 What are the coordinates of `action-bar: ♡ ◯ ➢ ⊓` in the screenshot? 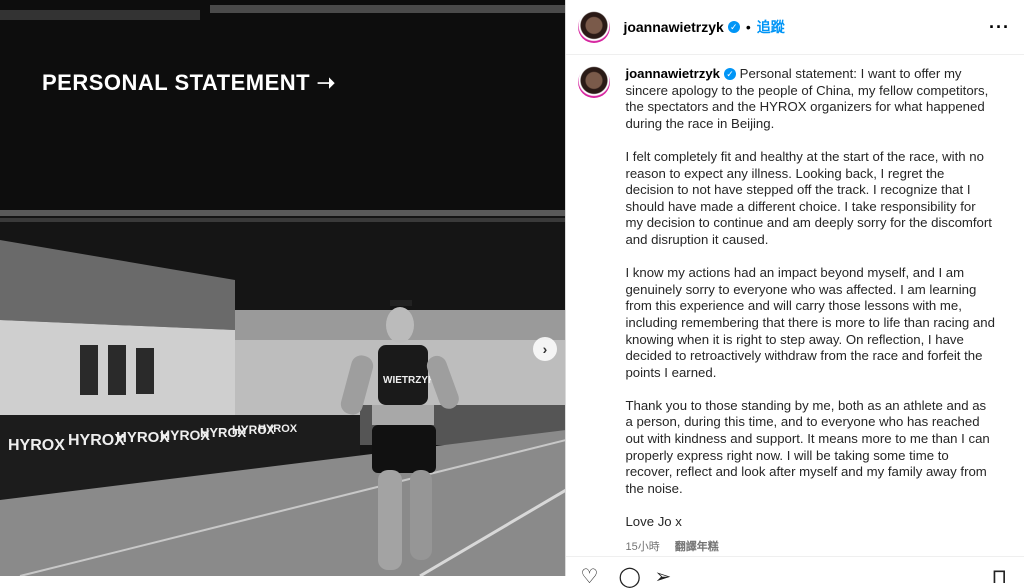 It's located at (795, 571).